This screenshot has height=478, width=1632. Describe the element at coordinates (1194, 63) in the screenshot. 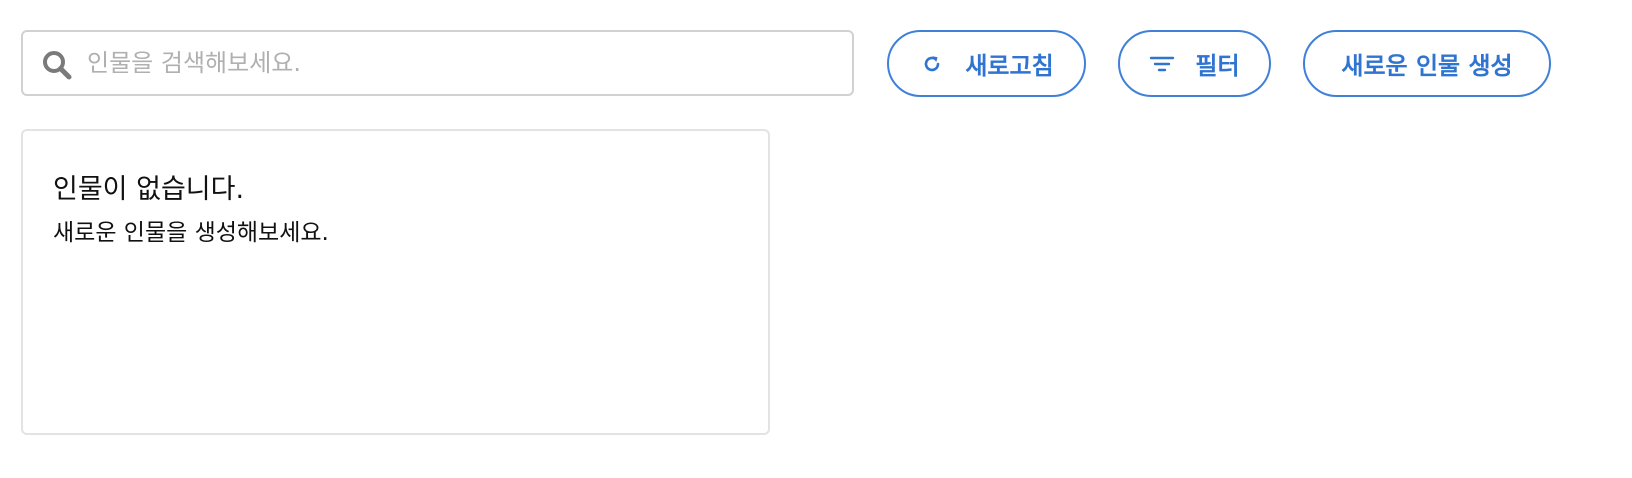

I see `filter-button: 필터` at that location.